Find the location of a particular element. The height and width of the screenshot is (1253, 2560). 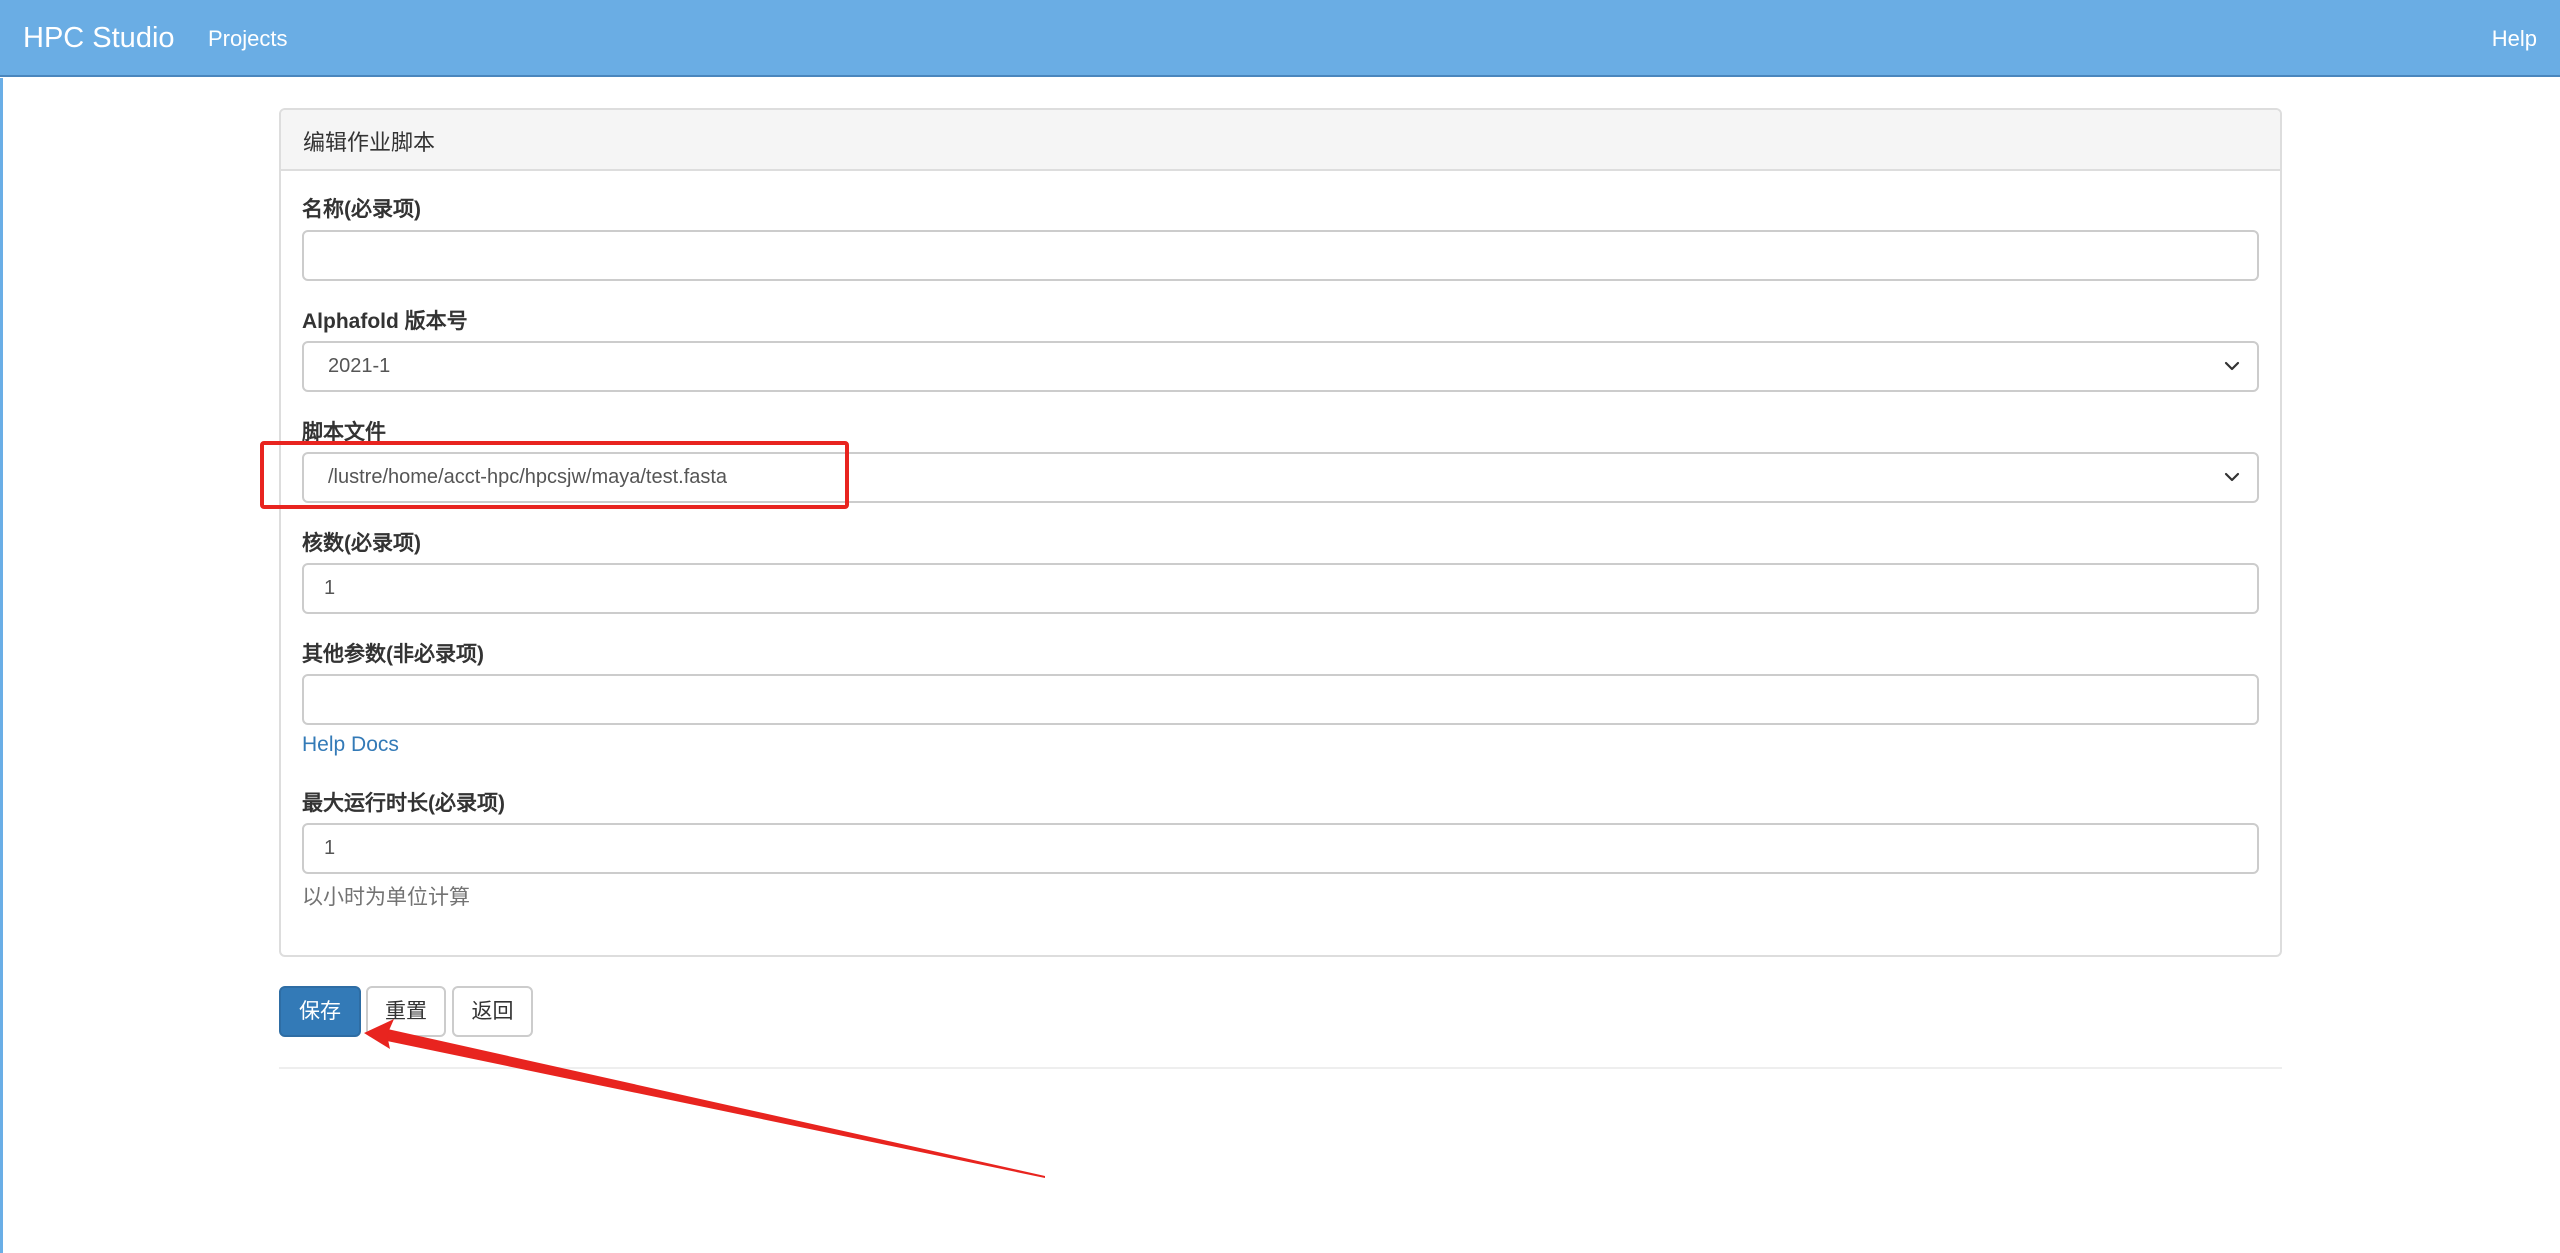

annotation-arrow-icon is located at coordinates (704, 1098).